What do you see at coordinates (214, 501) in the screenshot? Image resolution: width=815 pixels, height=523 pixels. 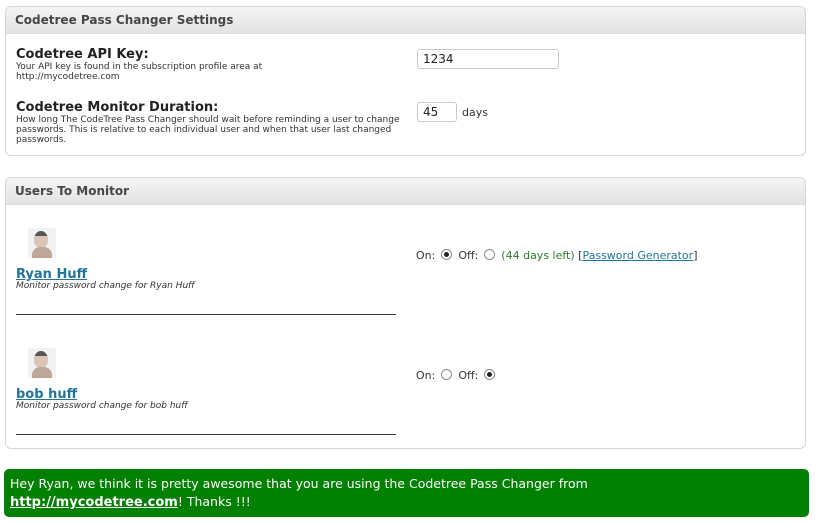 I see `banner-thanks: ! Thanks !!!` at bounding box center [214, 501].